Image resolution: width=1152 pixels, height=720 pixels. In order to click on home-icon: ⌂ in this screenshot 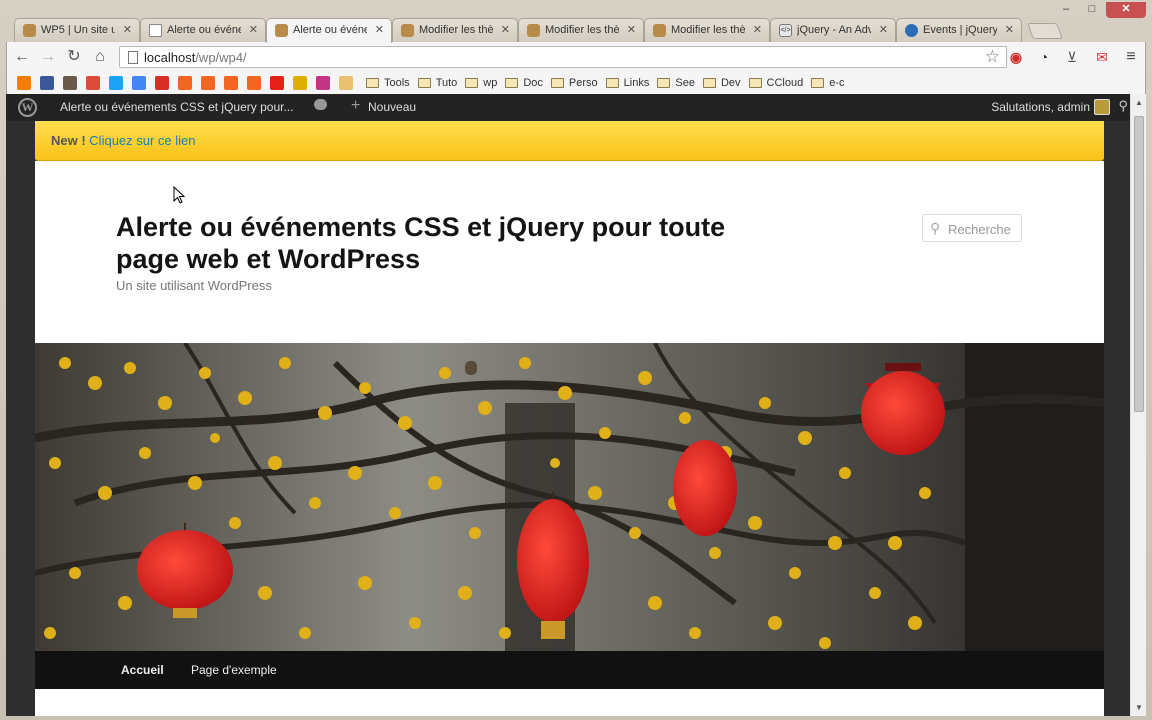, I will do `click(100, 57)`.